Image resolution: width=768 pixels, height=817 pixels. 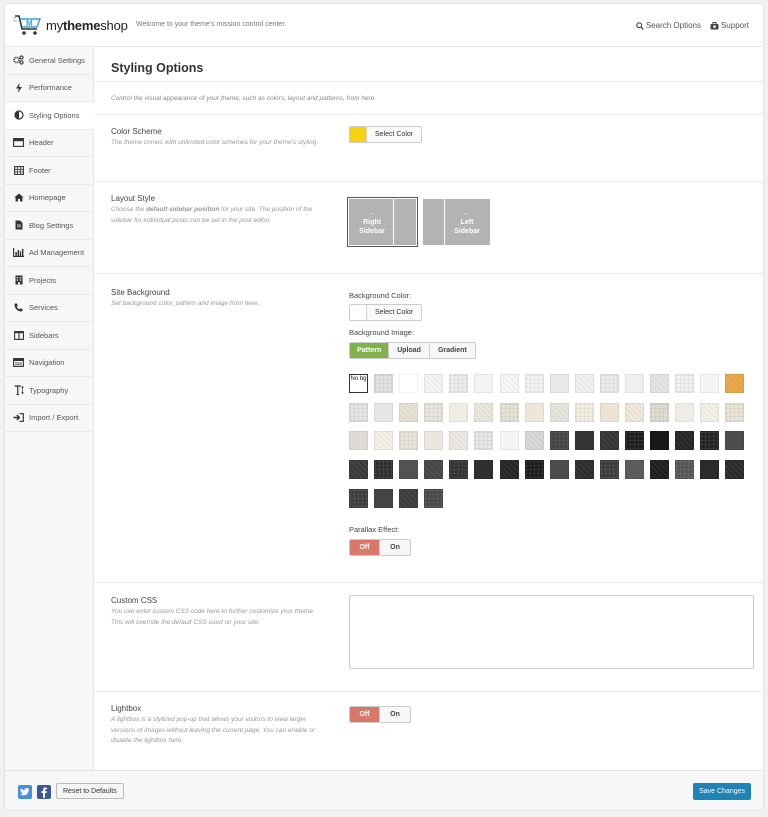 I want to click on color-scheme-select-button: Select Color, so click(x=386, y=134).